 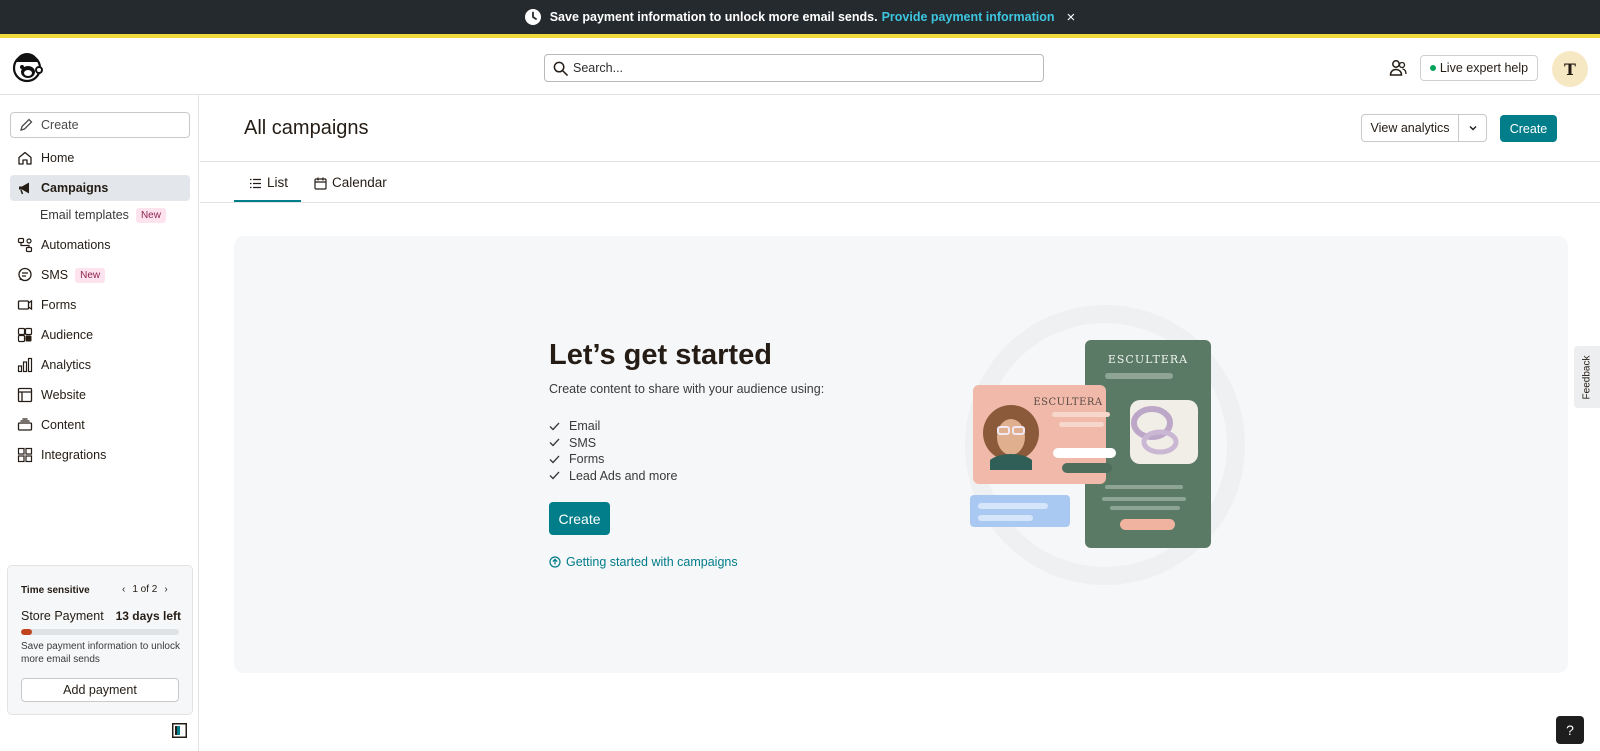 What do you see at coordinates (76, 245) in the screenshot?
I see `sidebar-item-label: Automations` at bounding box center [76, 245].